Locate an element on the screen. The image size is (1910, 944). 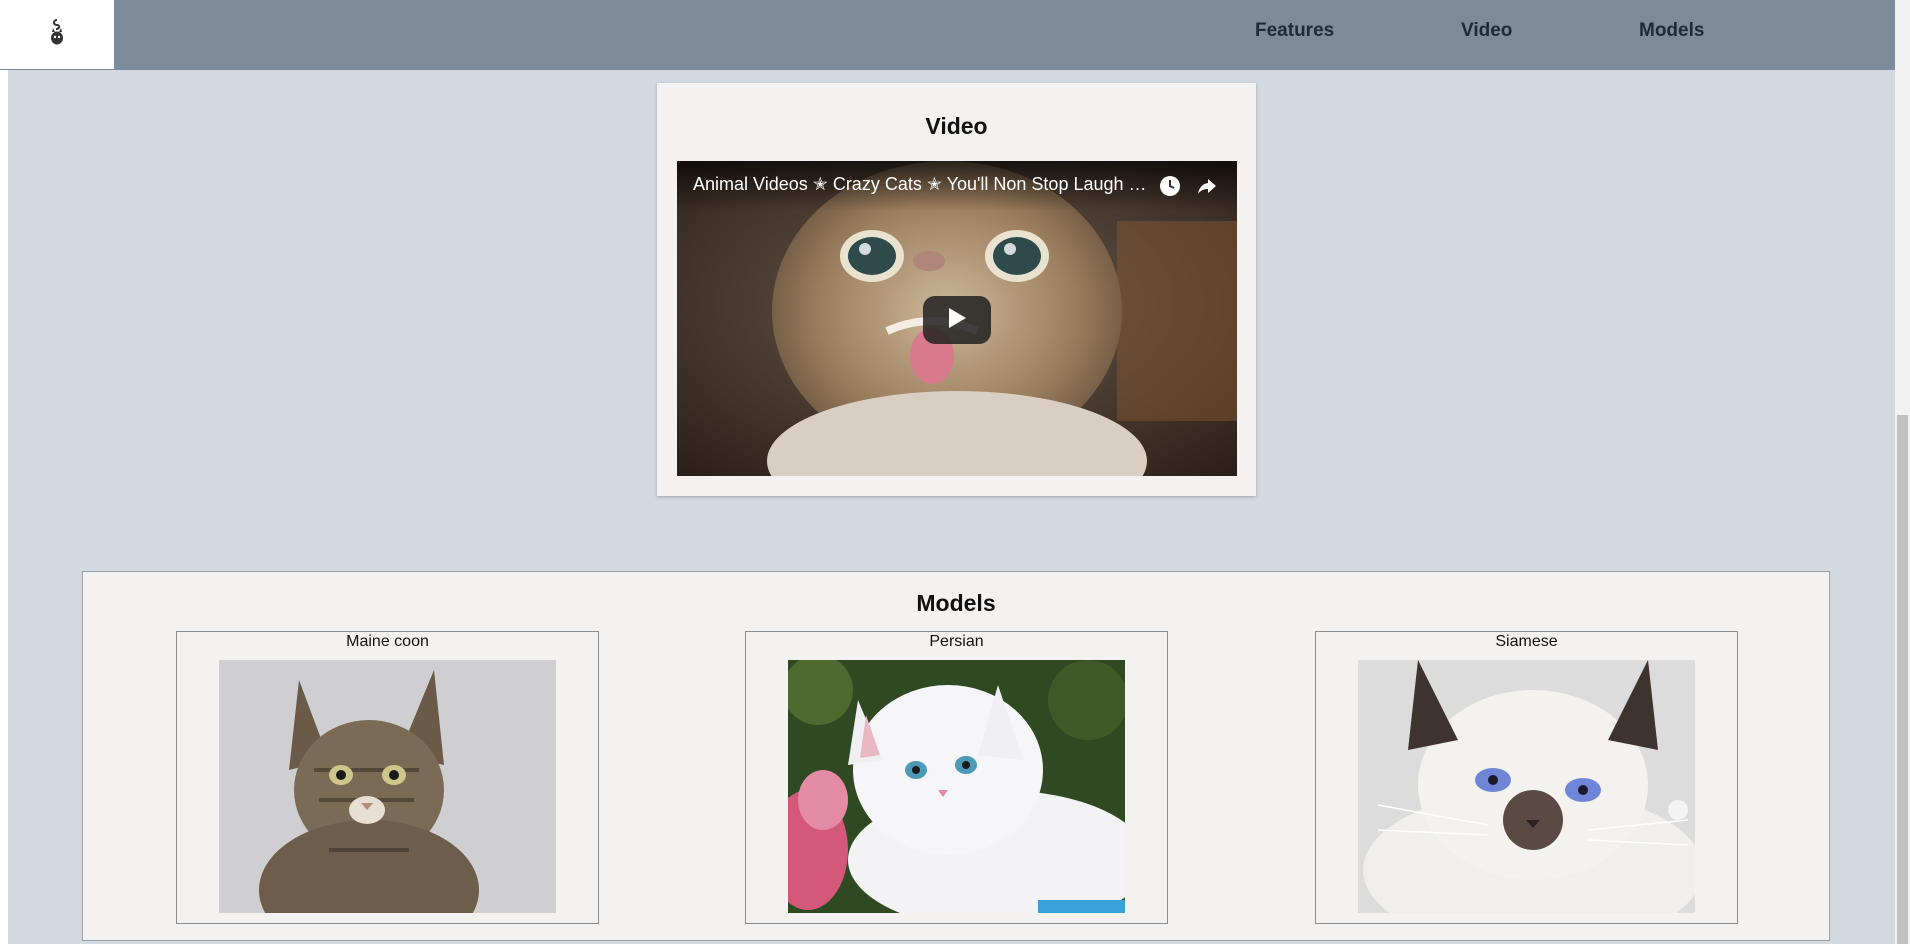
nav-link-models: Models is located at coordinates (1671, 31).